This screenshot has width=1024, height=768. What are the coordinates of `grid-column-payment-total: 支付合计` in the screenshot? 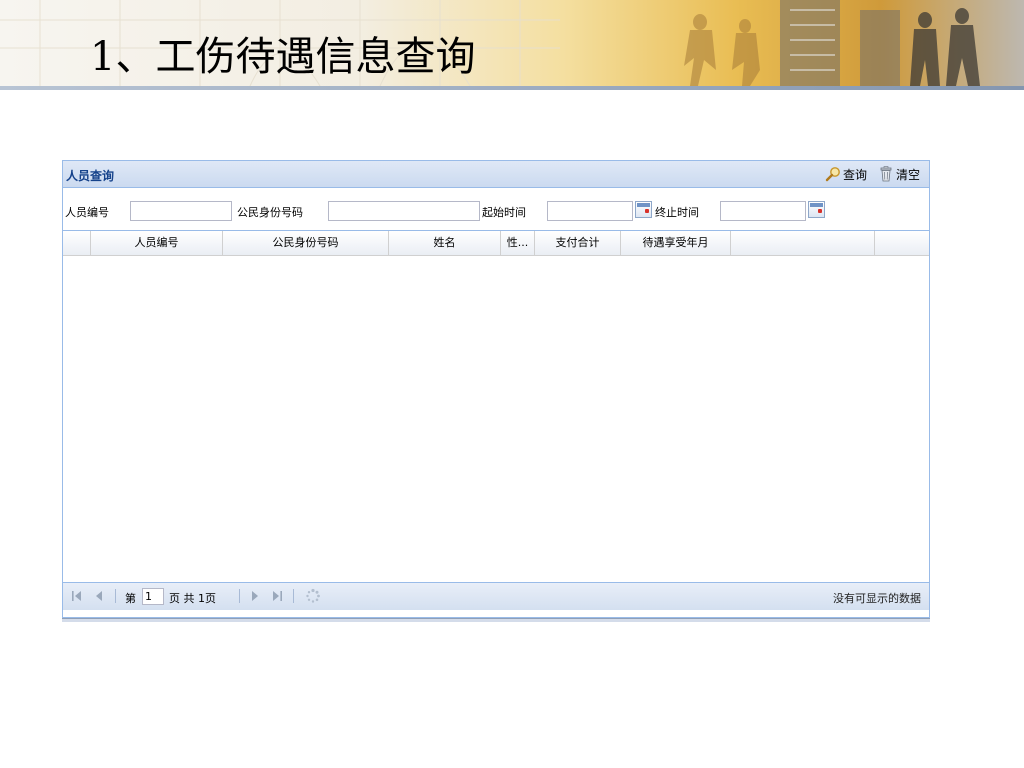 It's located at (578, 243).